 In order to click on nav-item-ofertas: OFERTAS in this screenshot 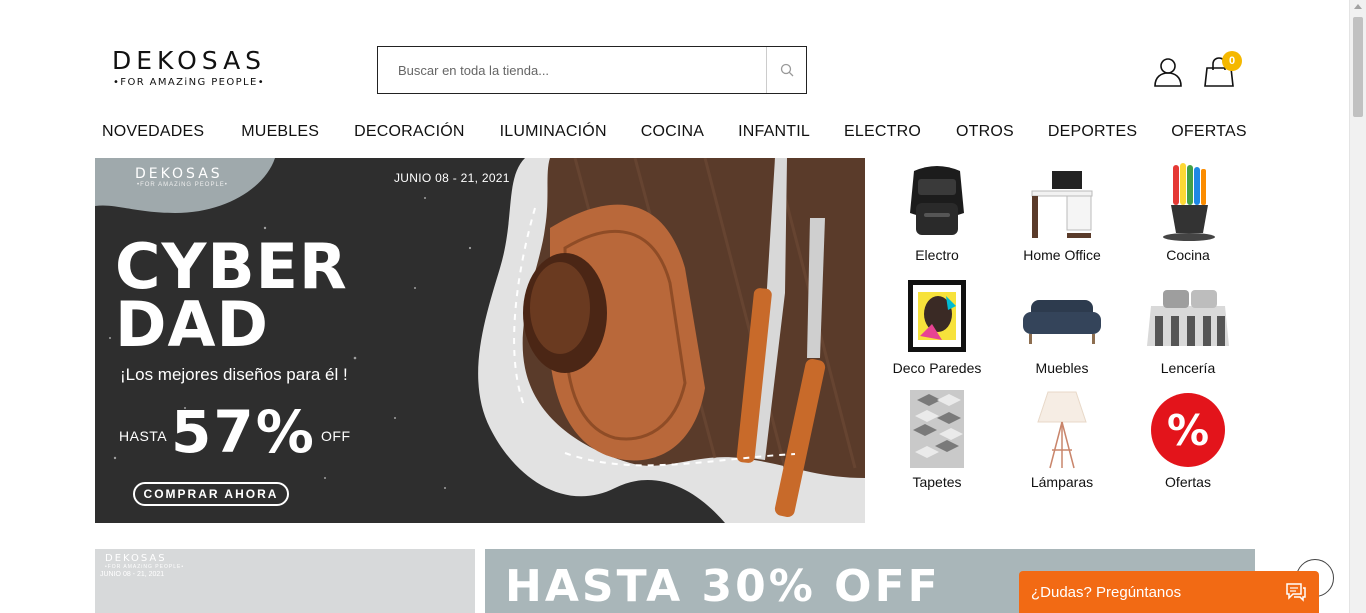, I will do `click(1209, 135)`.